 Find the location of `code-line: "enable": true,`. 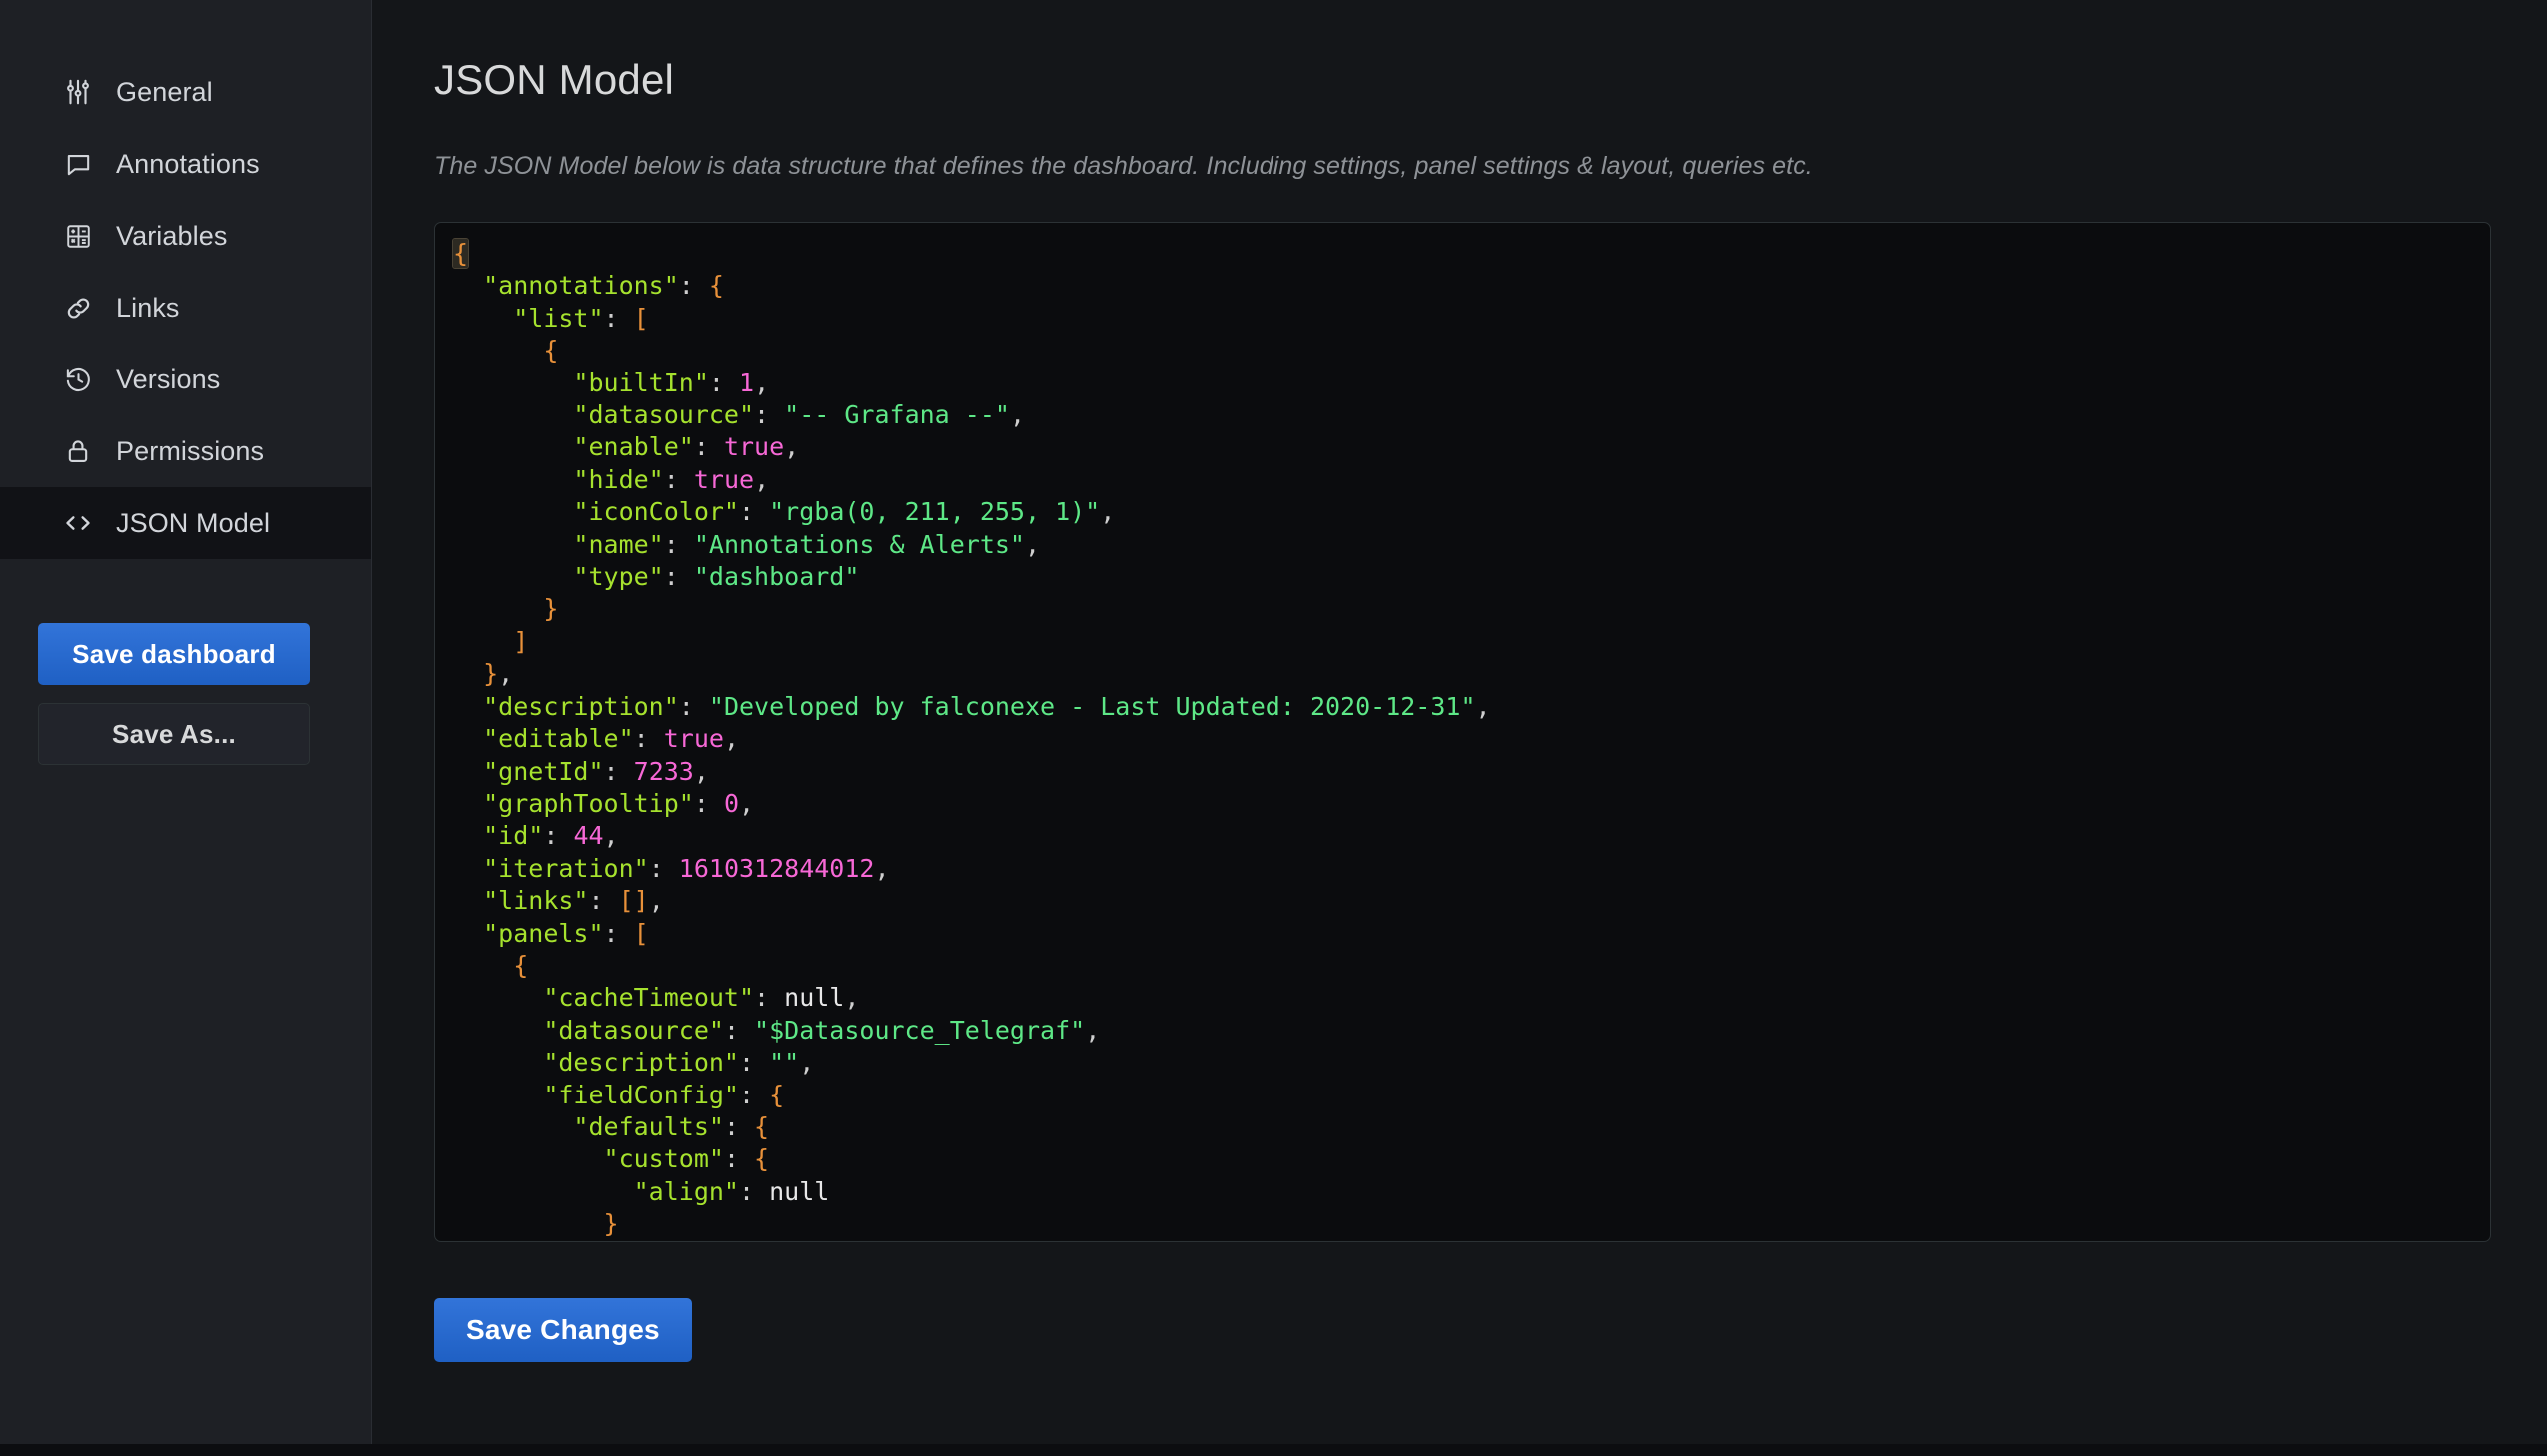

code-line: "enable": true, is located at coordinates (626, 446).